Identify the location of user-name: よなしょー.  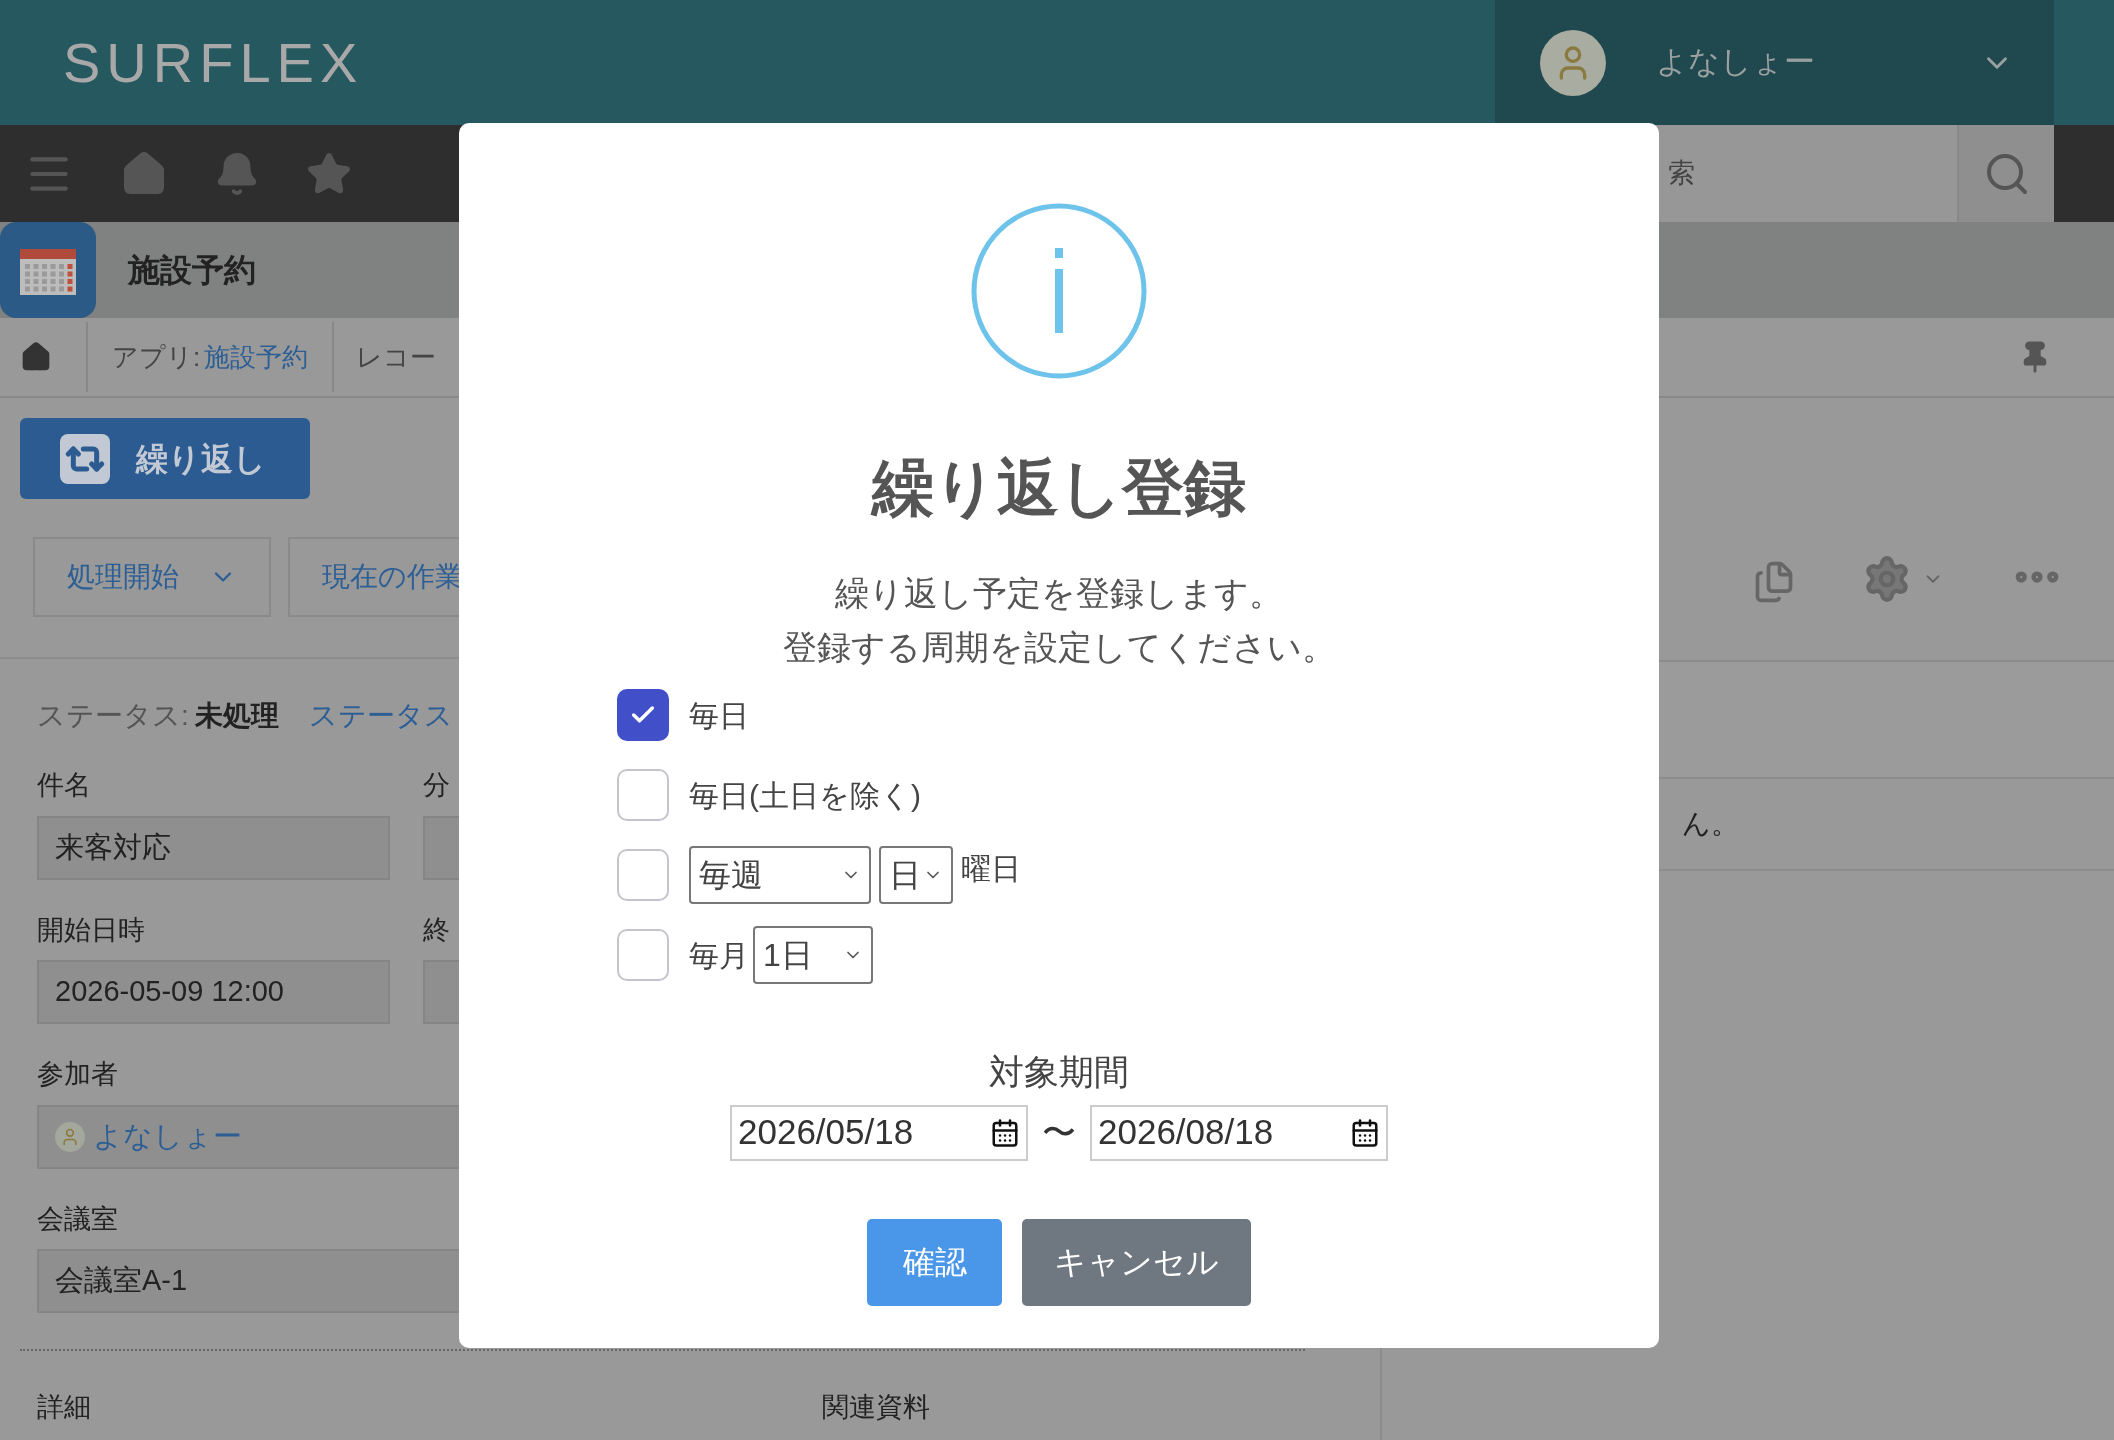
(1736, 62).